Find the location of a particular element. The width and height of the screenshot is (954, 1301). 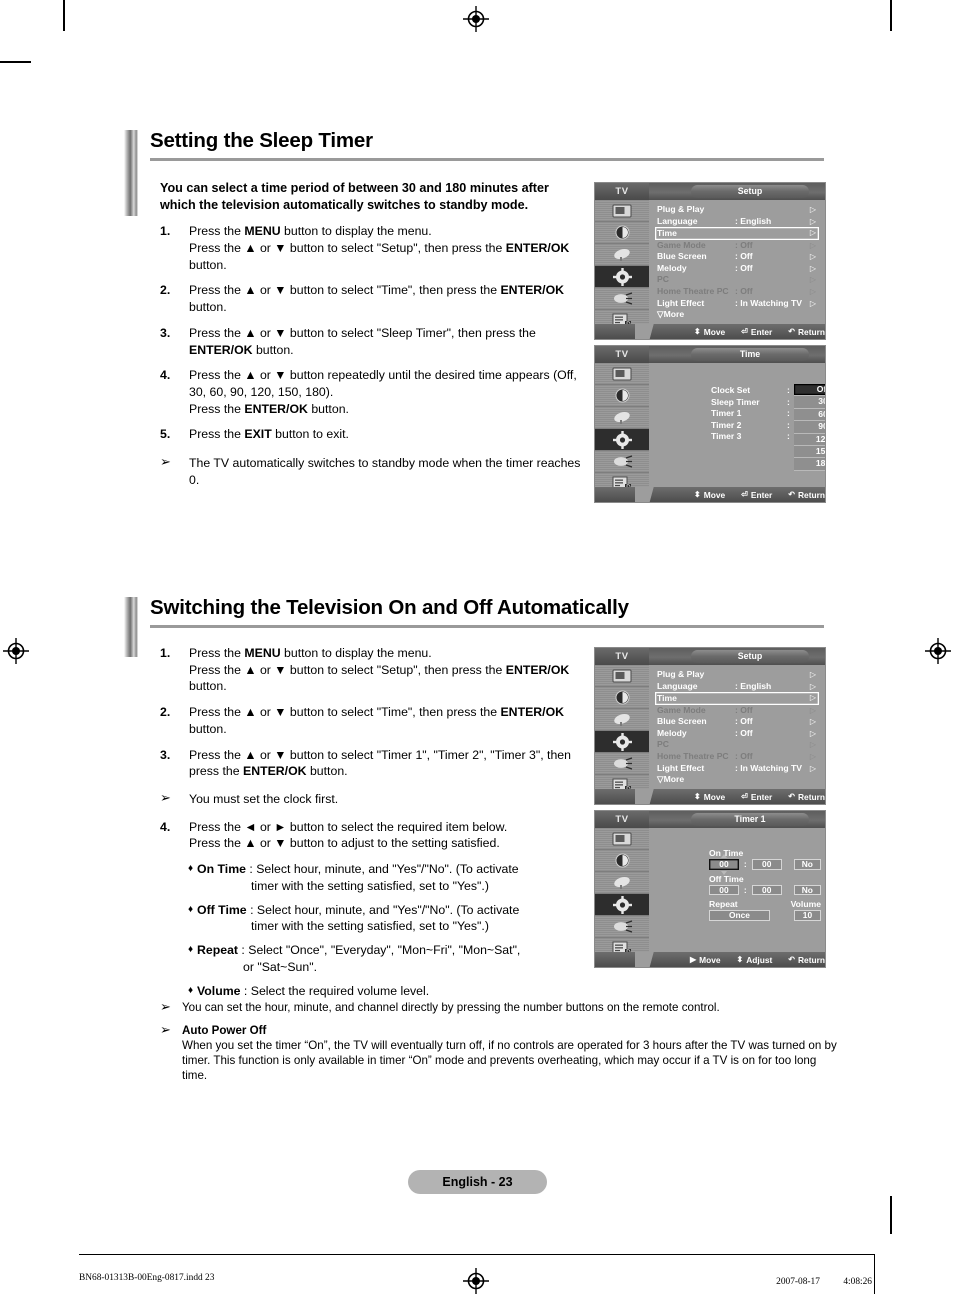

step-key-label: ENTER/OK is located at coordinates (221, 349).